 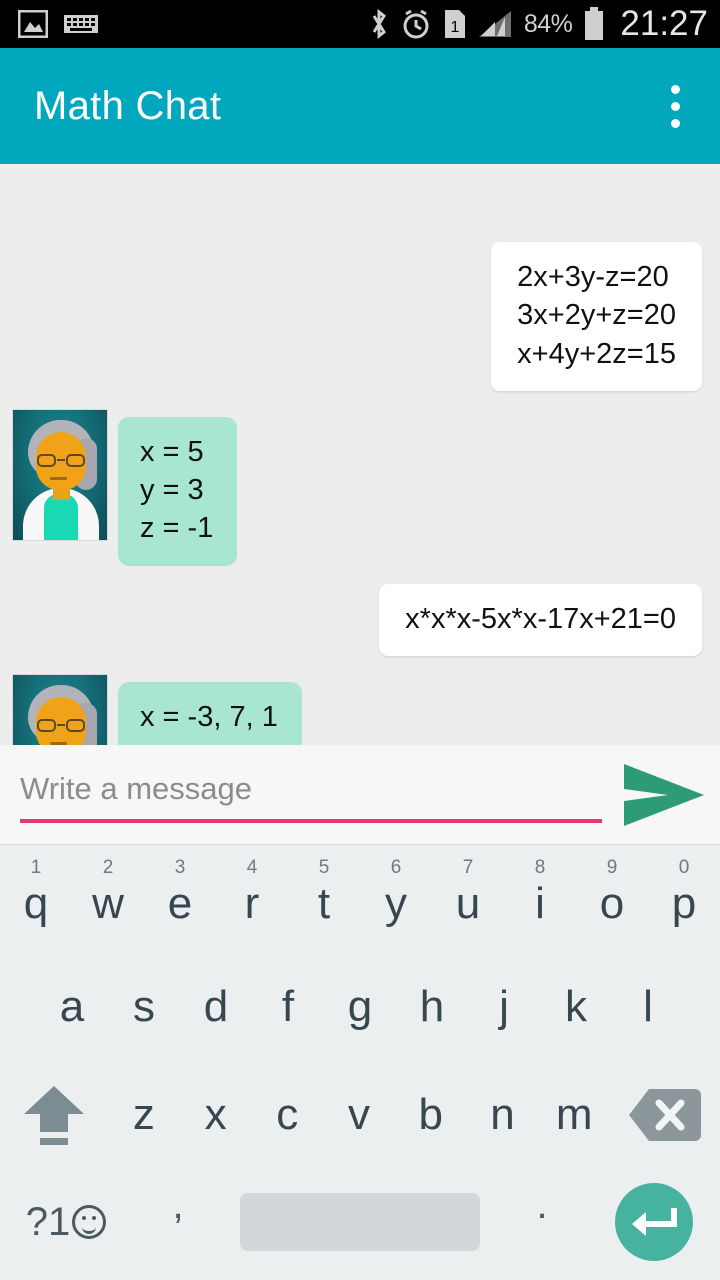 I want to click on key-label: d, so click(x=216, y=1006).